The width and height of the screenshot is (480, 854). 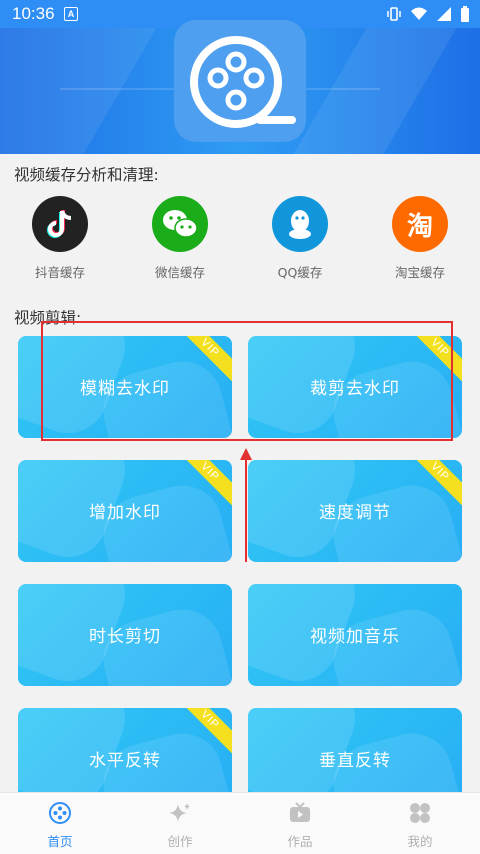 What do you see at coordinates (125, 761) in the screenshot?
I see `edit-card-label: 水平反转` at bounding box center [125, 761].